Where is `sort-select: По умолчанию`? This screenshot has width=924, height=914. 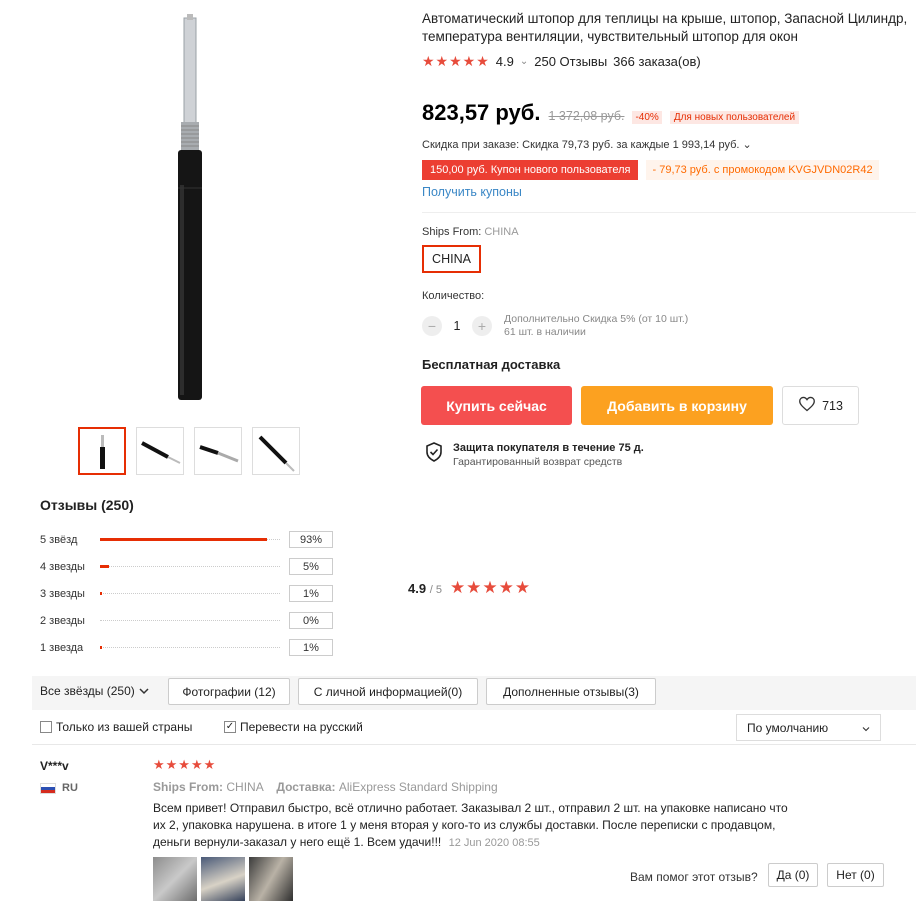 sort-select: По умолчанию is located at coordinates (808, 727).